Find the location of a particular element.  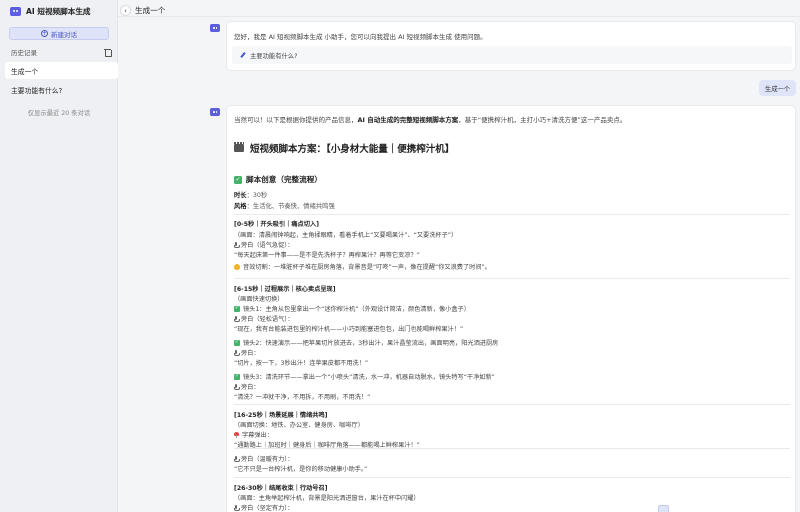

scroll-down-button is located at coordinates (663, 508).